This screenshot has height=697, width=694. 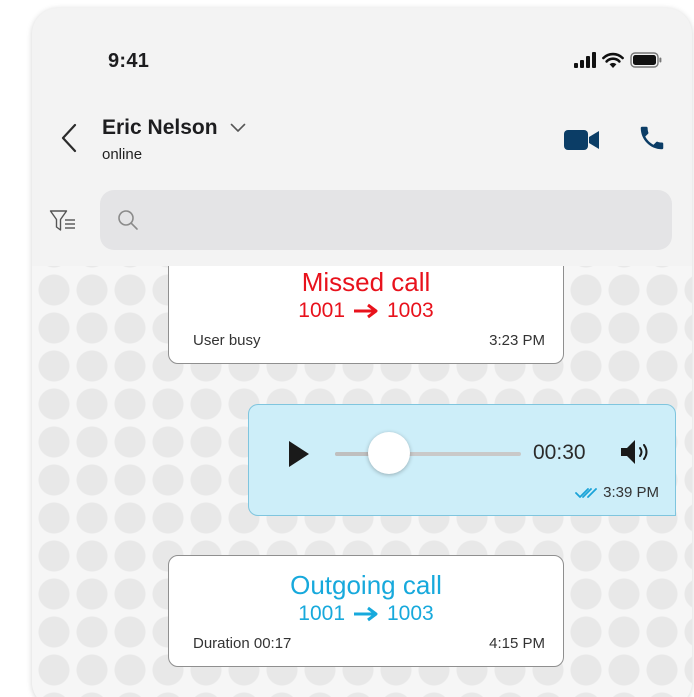 What do you see at coordinates (559, 452) in the screenshot?
I see `voice-duration: 00:30` at bounding box center [559, 452].